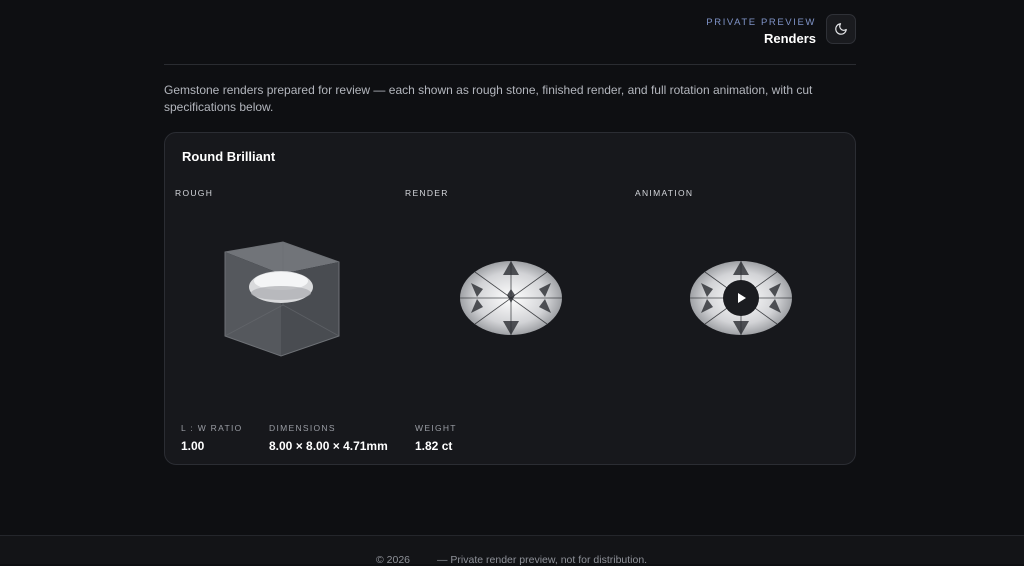  What do you see at coordinates (789, 38) in the screenshot?
I see `header-title: Renders` at bounding box center [789, 38].